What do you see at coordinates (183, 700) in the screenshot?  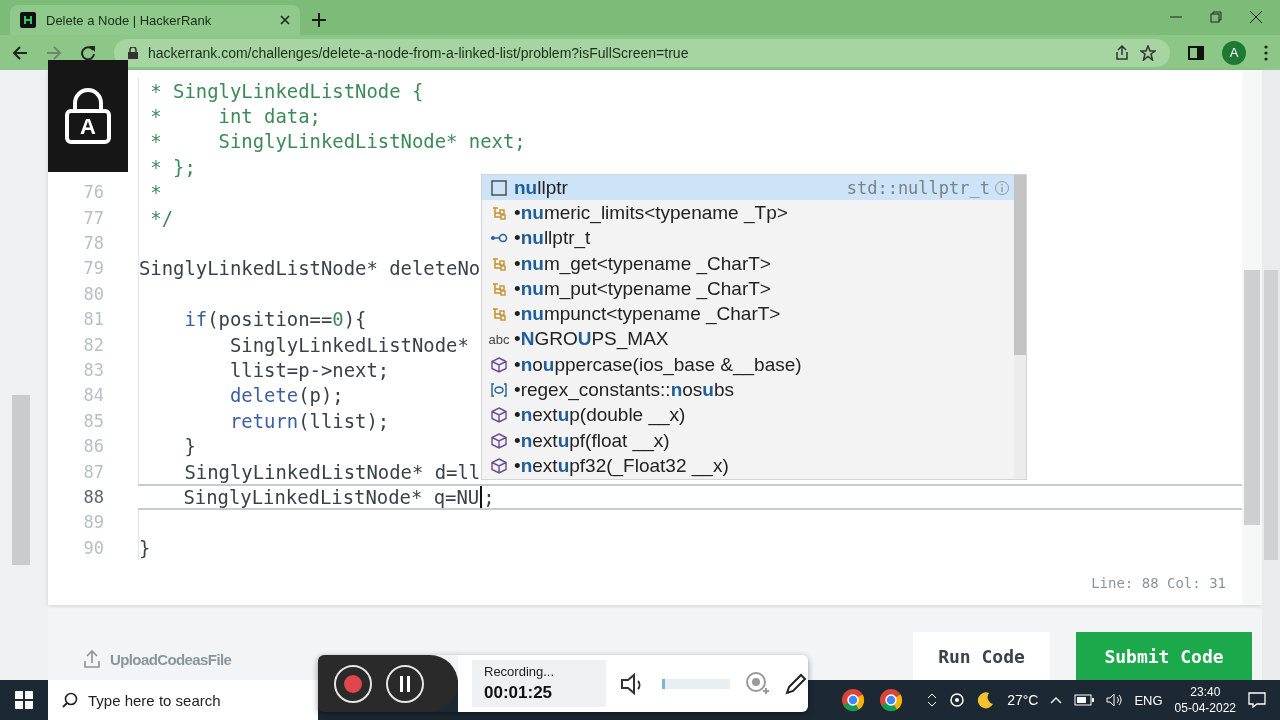 I see `search-field: Type here to search` at bounding box center [183, 700].